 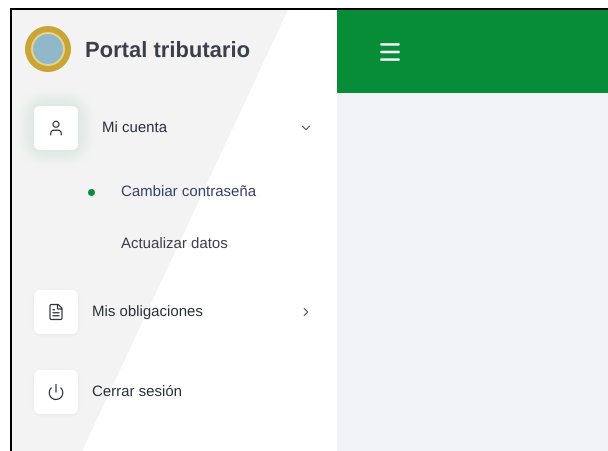 I want to click on submenu-item: Actualizar datos, so click(x=174, y=244).